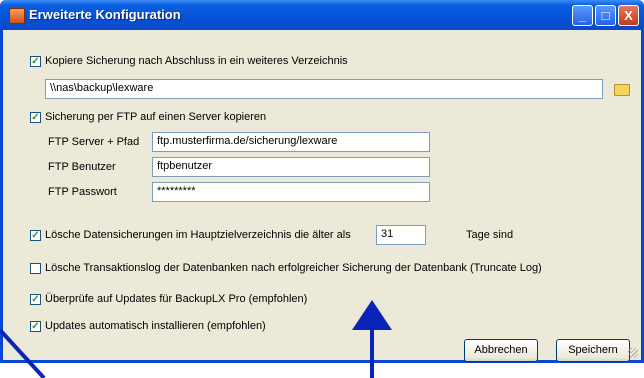 The image size is (644, 378). Describe the element at coordinates (196, 339) in the screenshot. I see `annotation-arrows` at that location.